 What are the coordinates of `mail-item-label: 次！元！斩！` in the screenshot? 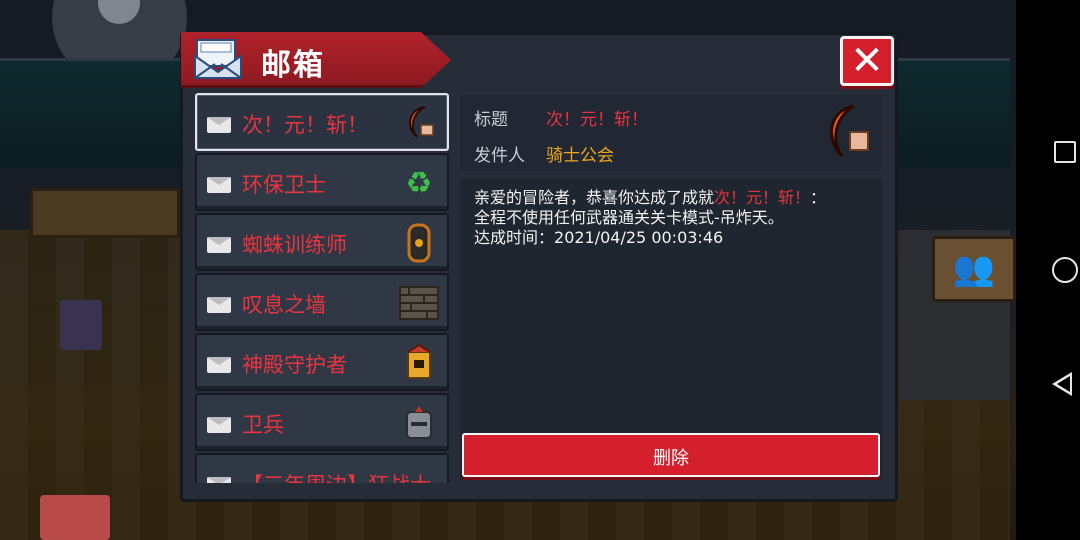 It's located at (305, 125).